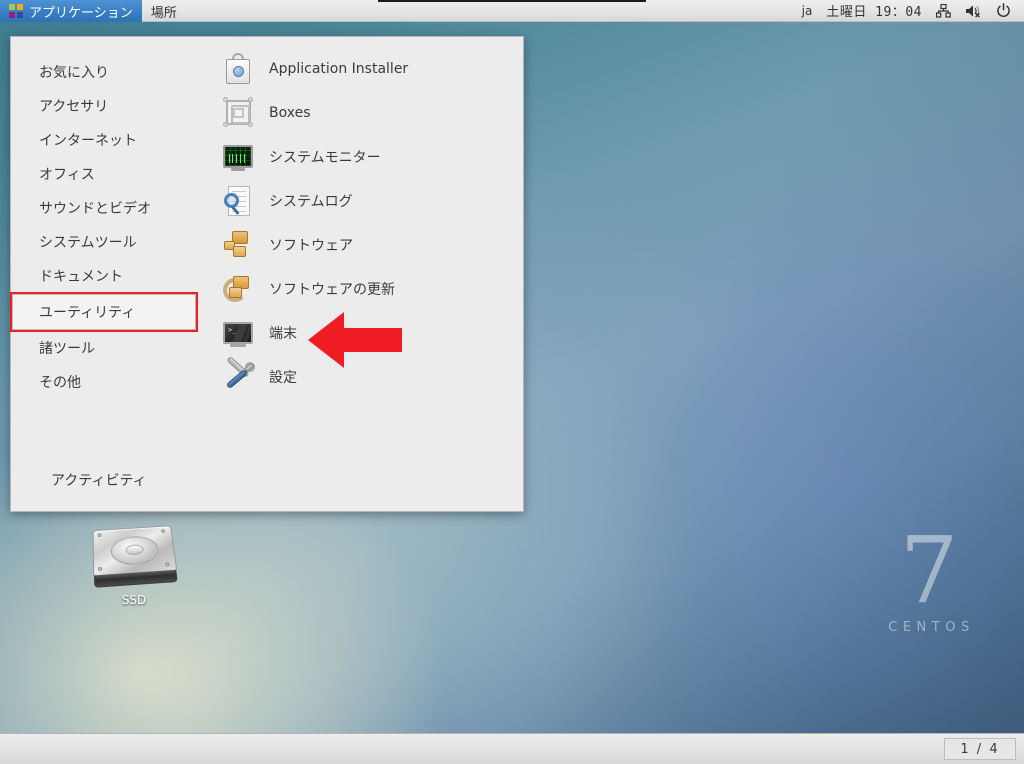  I want to click on terminal-icon: >_, so click(238, 333).